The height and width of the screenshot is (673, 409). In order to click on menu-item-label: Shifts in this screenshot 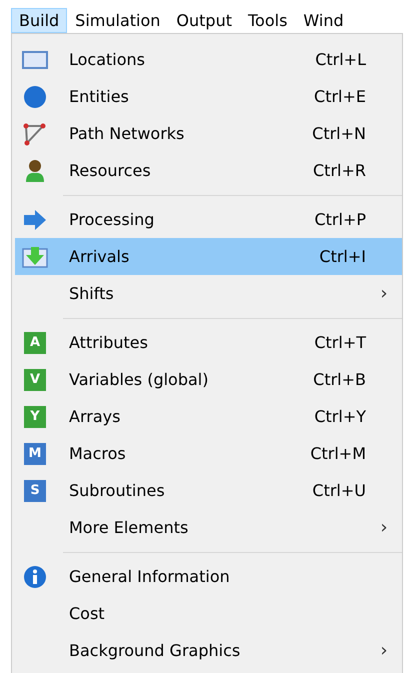, I will do `click(91, 293)`.